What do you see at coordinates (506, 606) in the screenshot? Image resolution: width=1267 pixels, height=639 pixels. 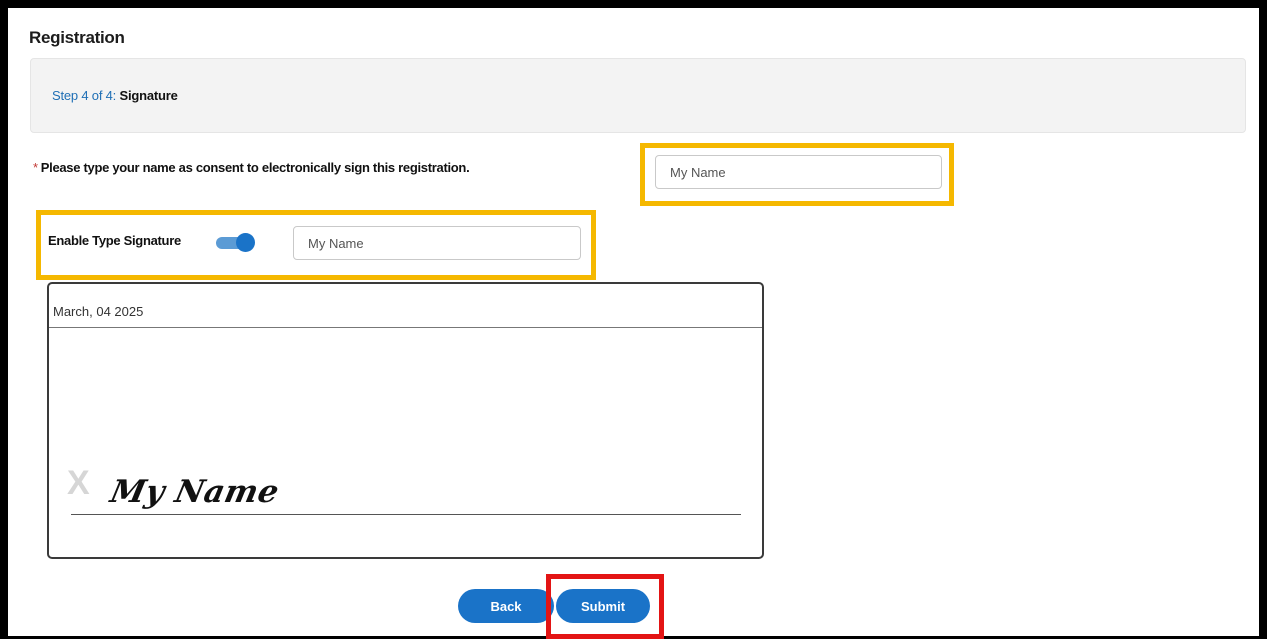 I see `back-button: Back` at bounding box center [506, 606].